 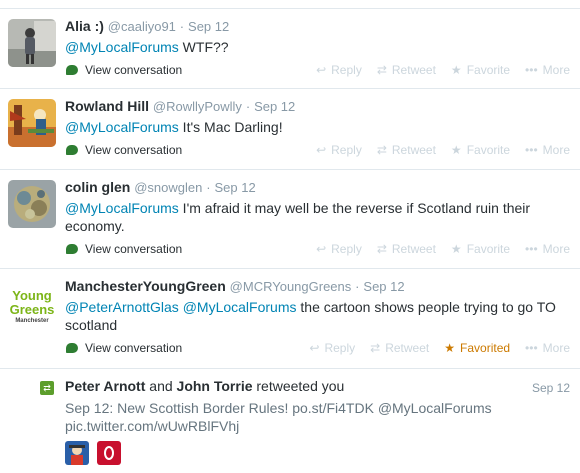 I want to click on fullname: ManchesterYoungGreen, so click(x=145, y=286).